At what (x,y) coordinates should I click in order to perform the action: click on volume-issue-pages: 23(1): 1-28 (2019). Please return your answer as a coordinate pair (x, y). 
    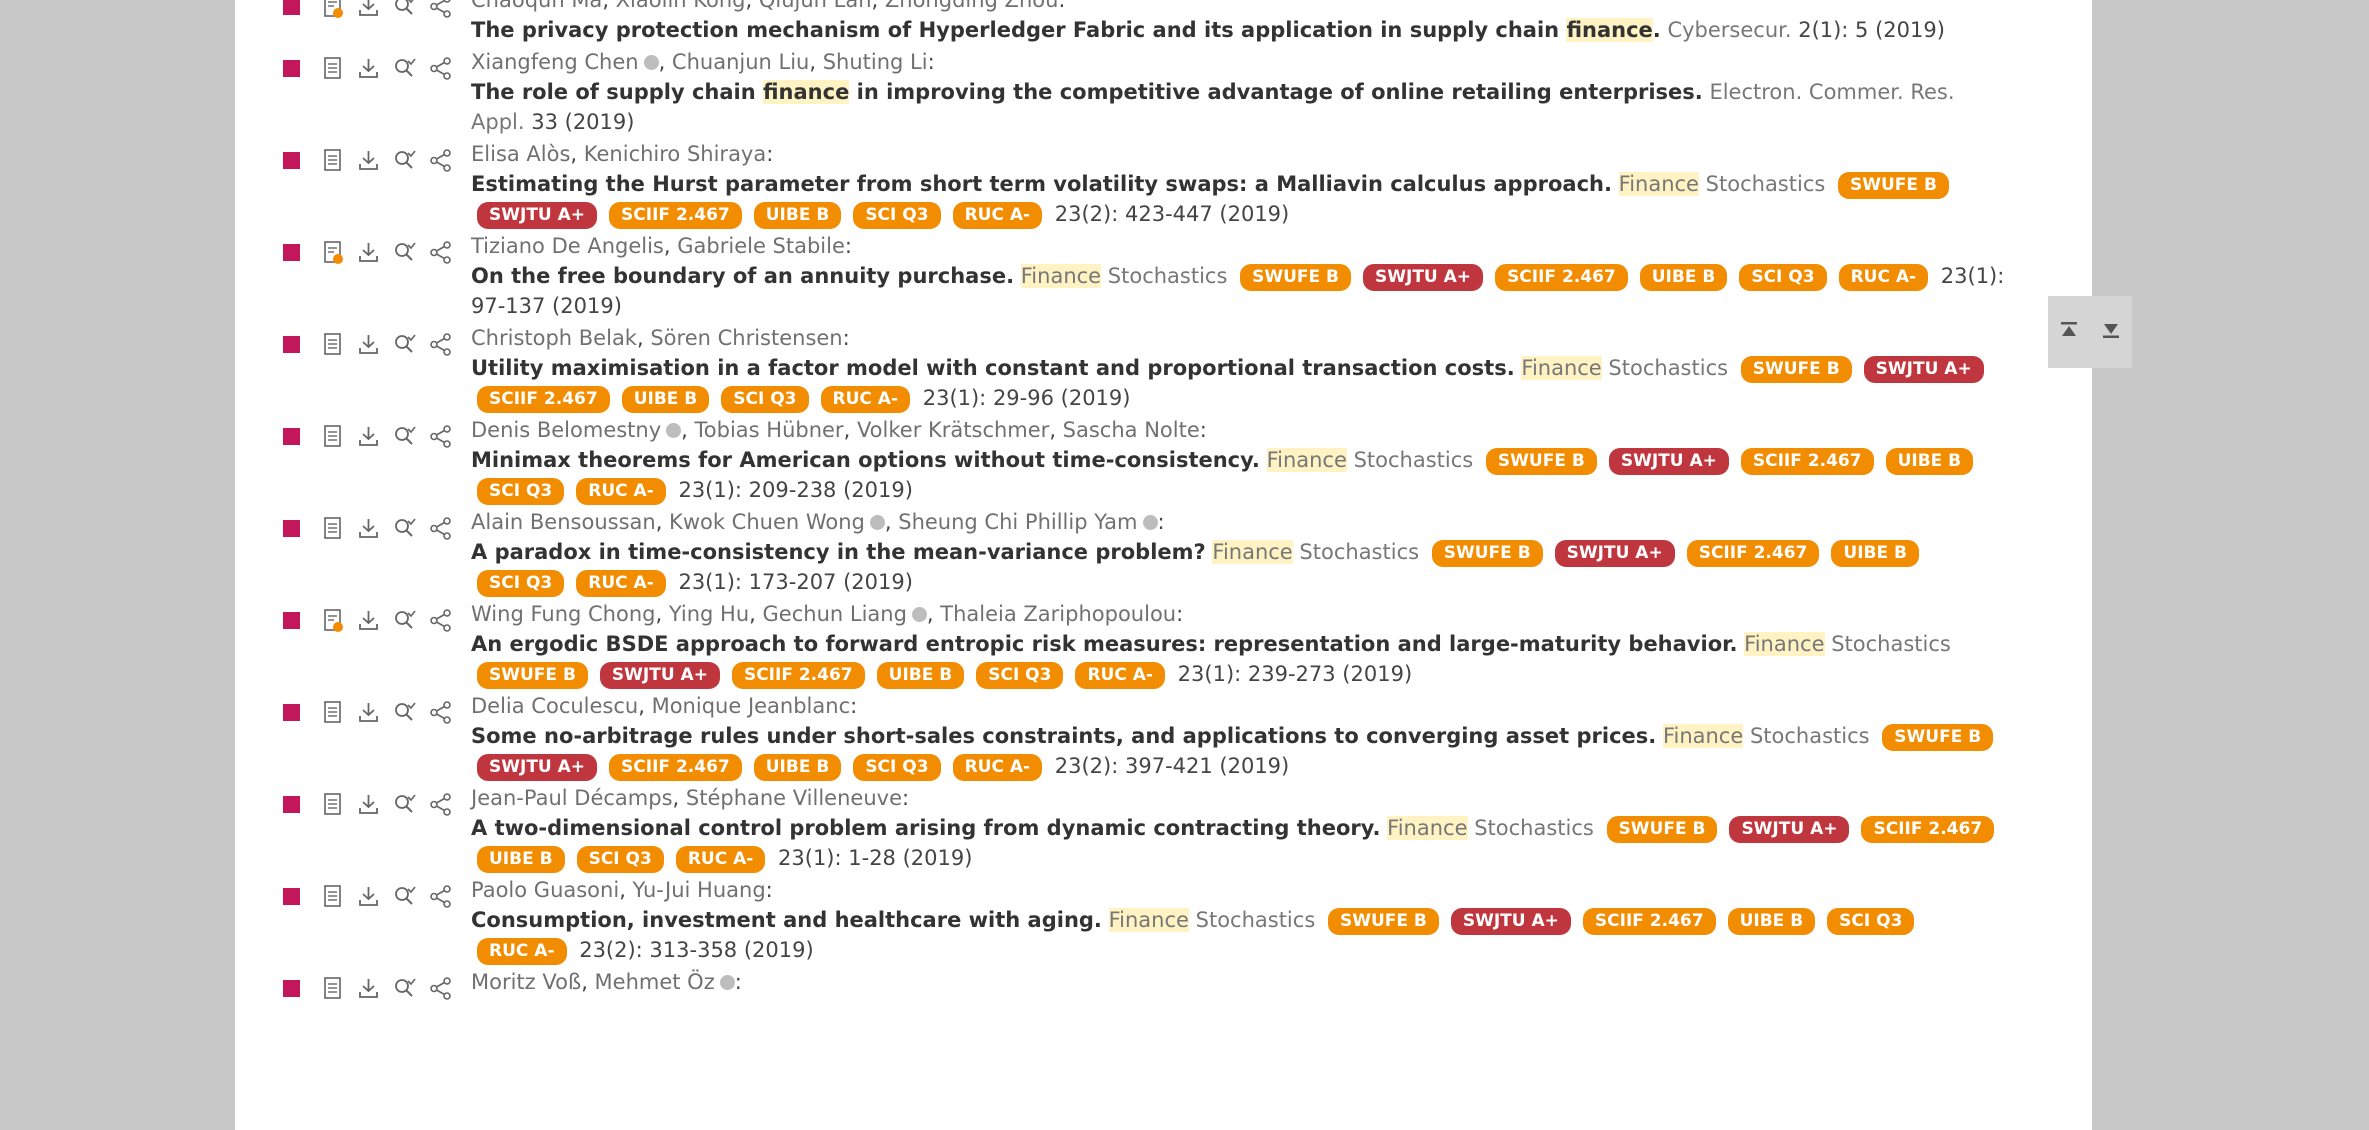
    Looking at the image, I should click on (875, 858).